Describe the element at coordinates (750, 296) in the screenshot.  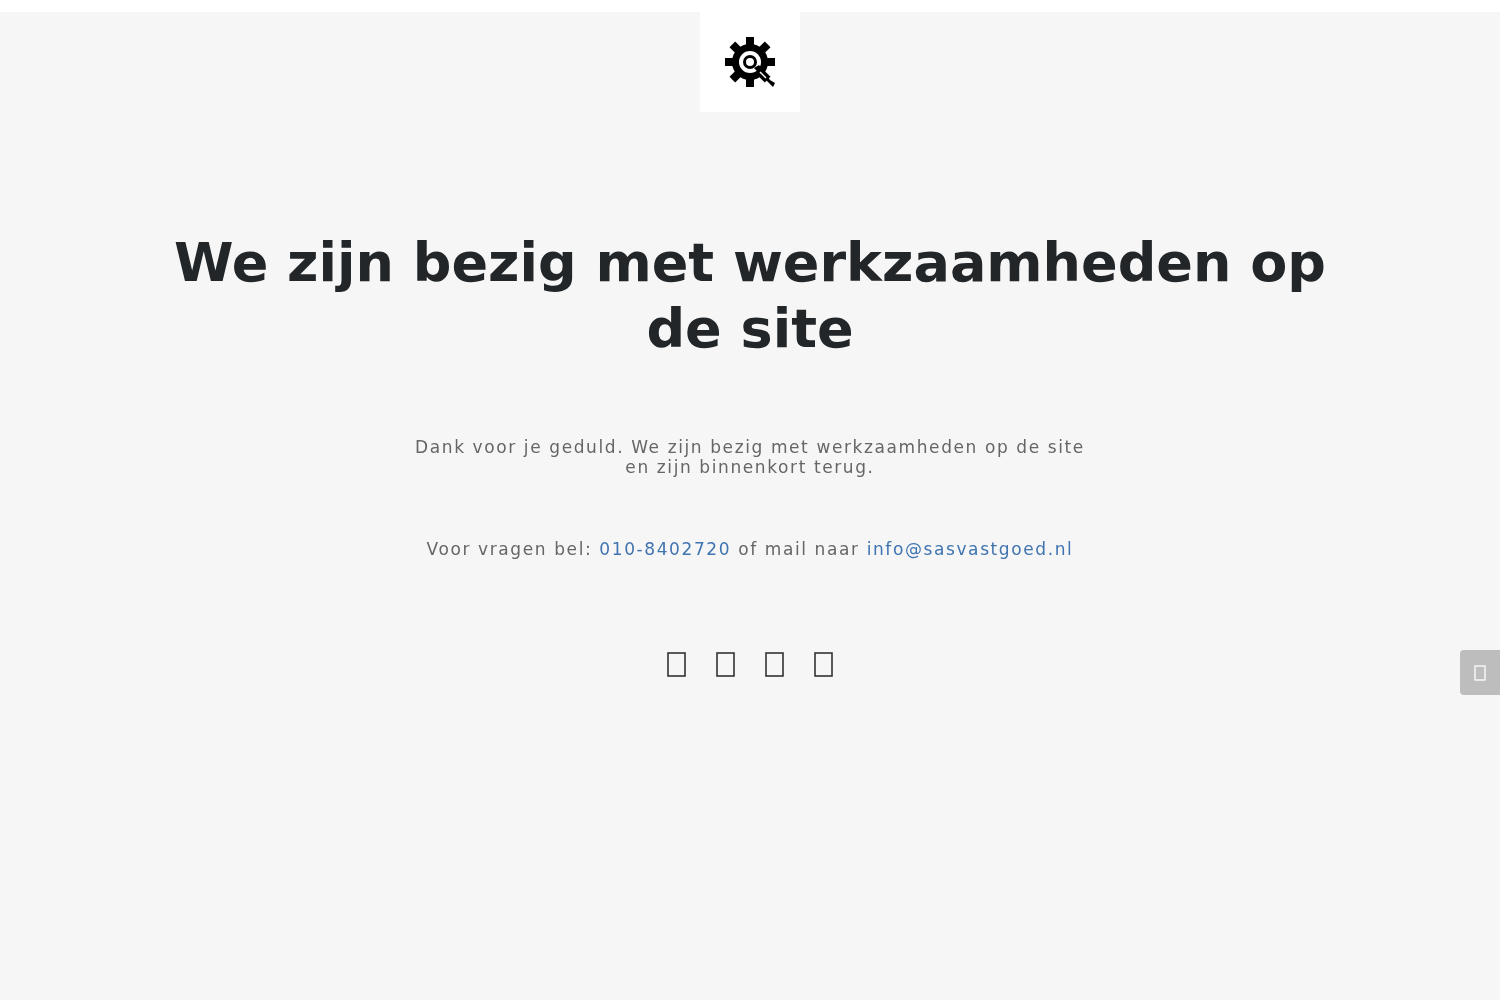
I see `page-heading: We zijn bezig met werkzaamheden op de site` at that location.